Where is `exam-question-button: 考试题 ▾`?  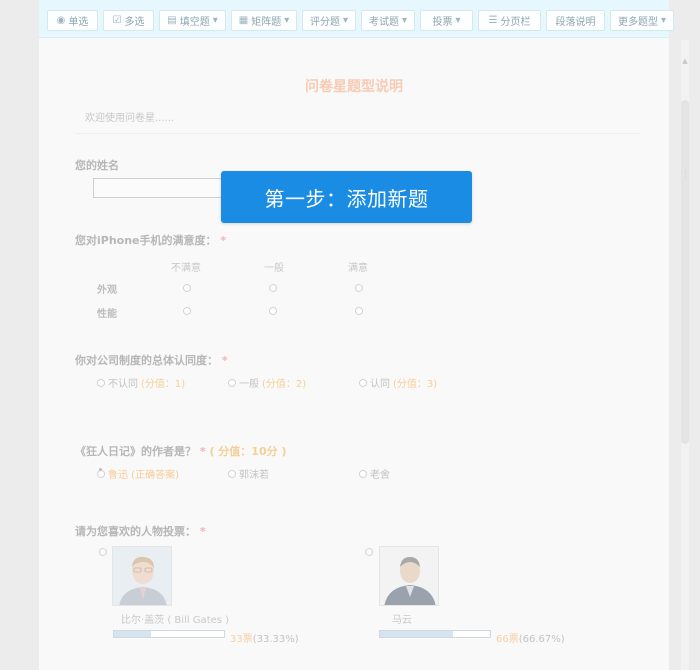 exam-question-button: 考试题 ▾ is located at coordinates (388, 20).